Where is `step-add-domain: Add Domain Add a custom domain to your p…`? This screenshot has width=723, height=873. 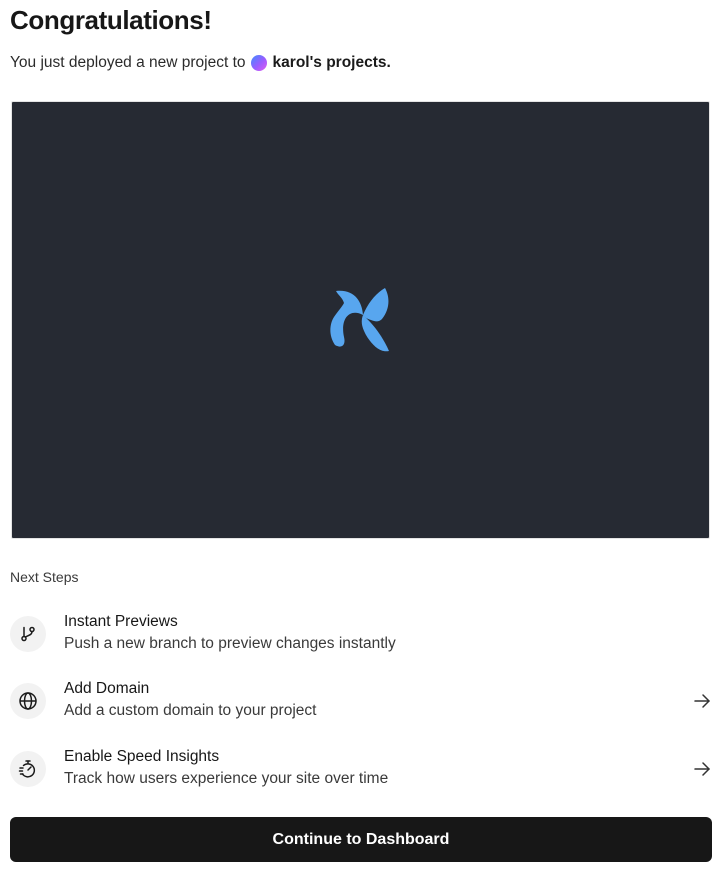
step-add-domain: Add Domain Add a custom domain to your p… is located at coordinates (361, 702).